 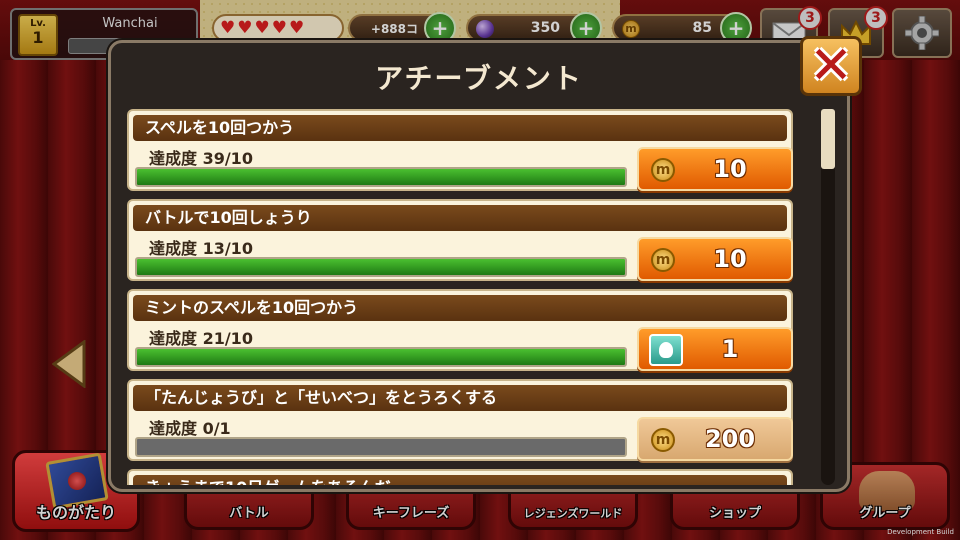 I want to click on achievement-row: 「たんじょうび」と「せいべつ」をとうろくする 達成度 0/1 m 200, so click(x=460, y=420).